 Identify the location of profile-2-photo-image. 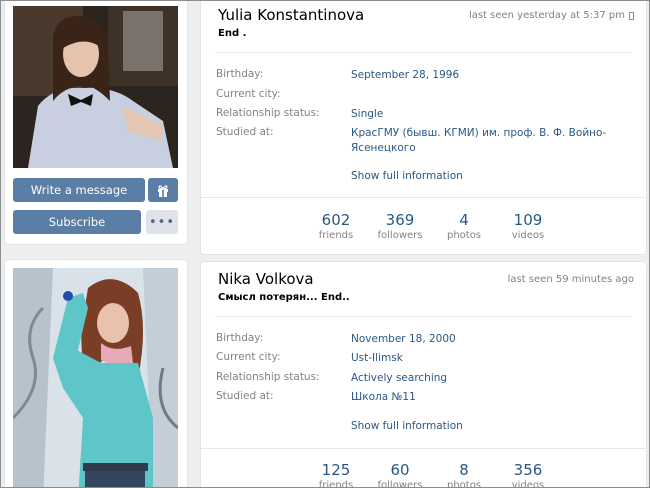
(95, 377).